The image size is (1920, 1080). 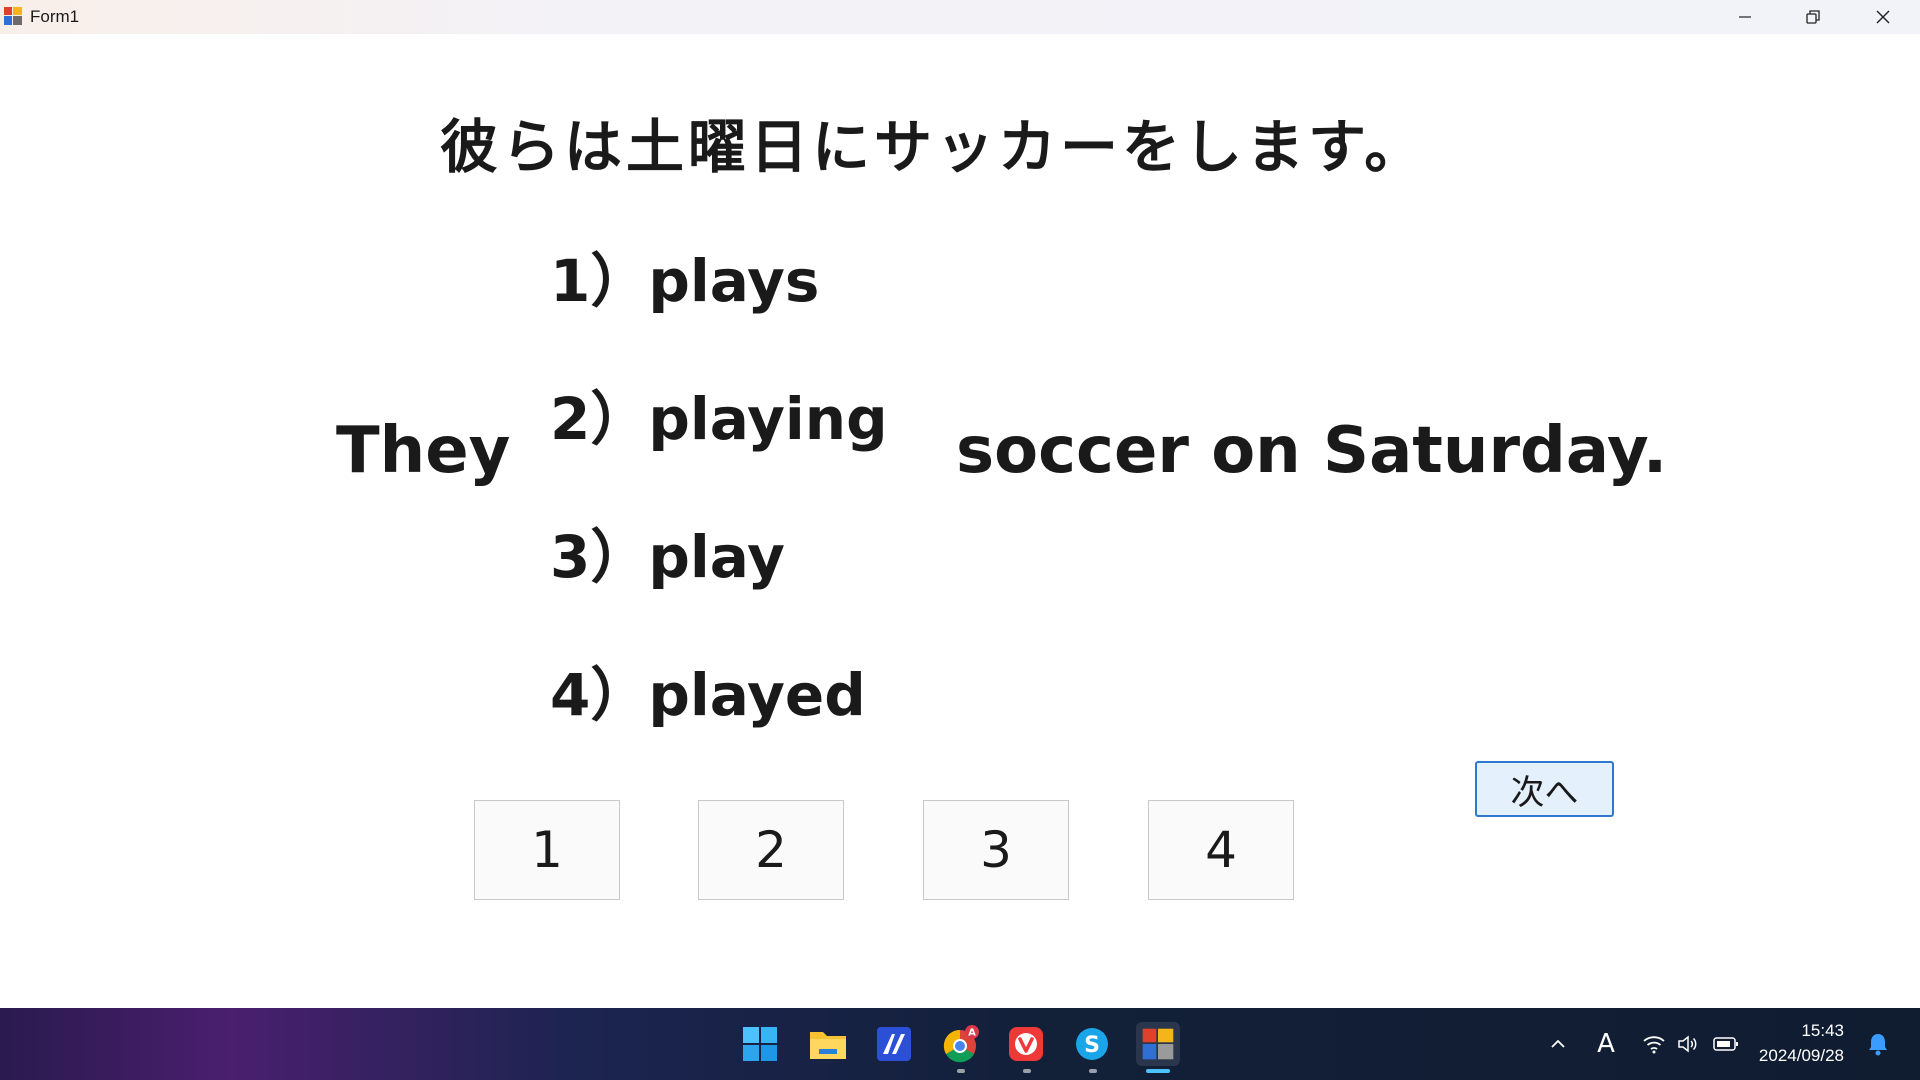 I want to click on ime-indicator: A, so click(x=1606, y=1044).